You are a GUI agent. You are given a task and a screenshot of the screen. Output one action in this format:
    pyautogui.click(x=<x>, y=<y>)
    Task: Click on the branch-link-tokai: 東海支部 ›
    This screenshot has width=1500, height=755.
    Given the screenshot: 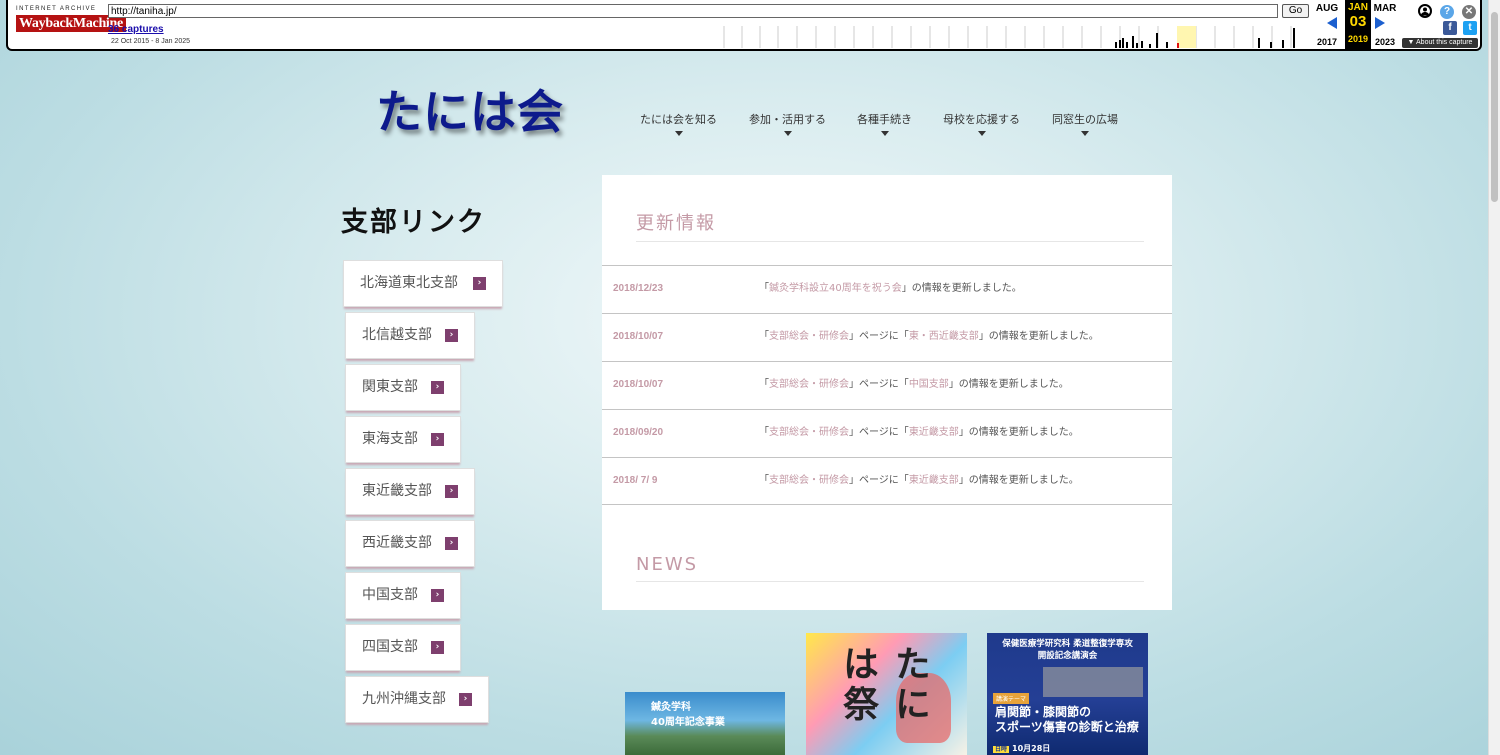 What is the action you would take?
    pyautogui.click(x=403, y=439)
    